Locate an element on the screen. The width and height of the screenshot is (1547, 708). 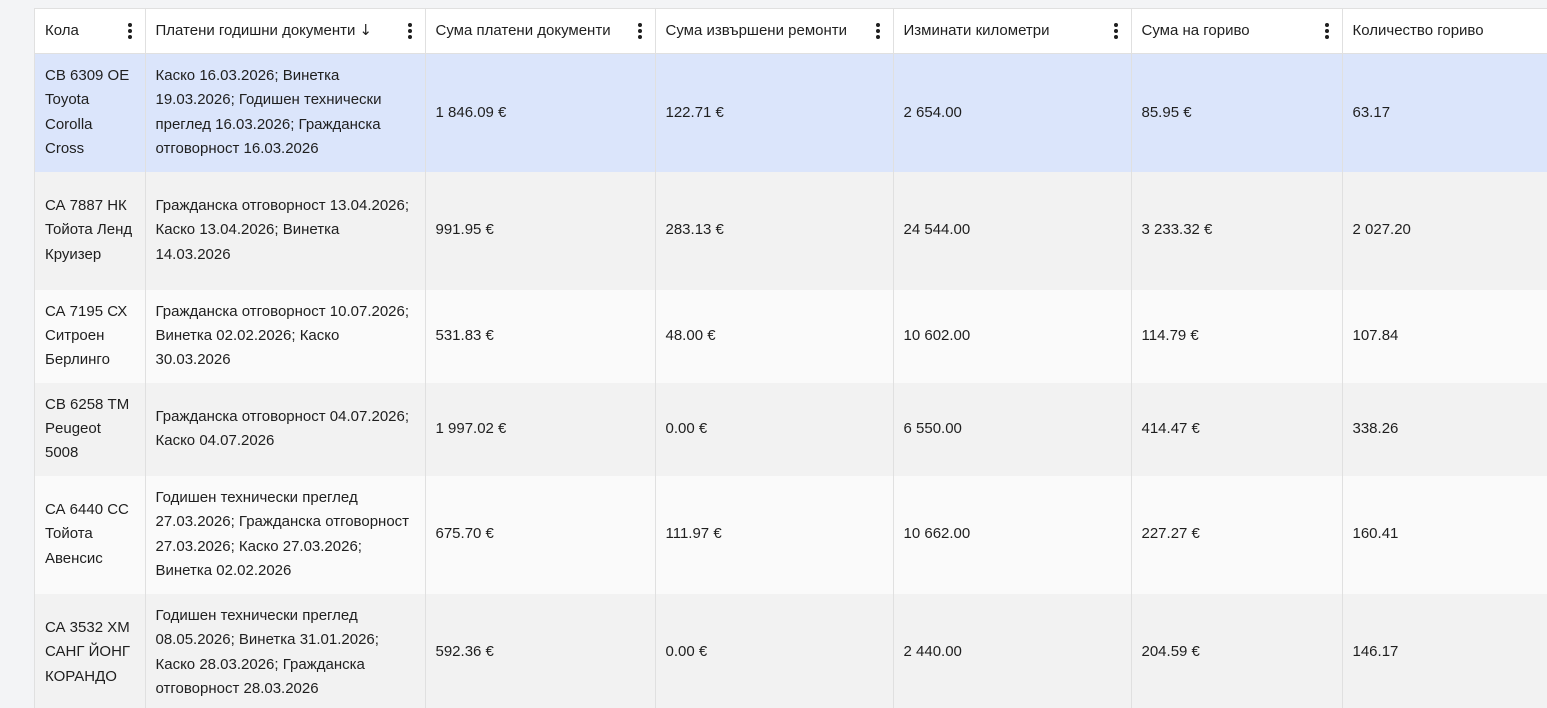
cell-fuel-qty: 107.84 is located at coordinates (1444, 336).